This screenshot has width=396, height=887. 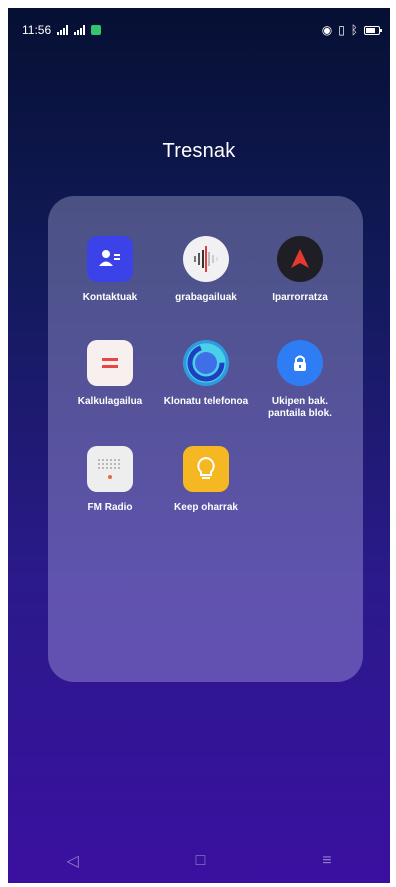 I want to click on battery-icon, so click(x=373, y=30).